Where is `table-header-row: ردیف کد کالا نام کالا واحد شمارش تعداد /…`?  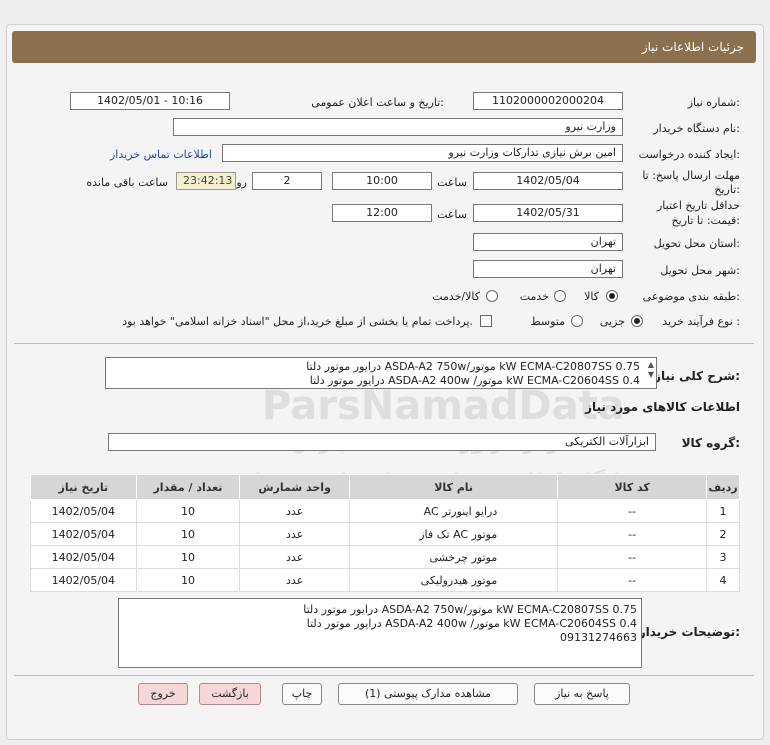 table-header-row: ردیف کد کالا نام کالا واحد شمارش تعداد /… is located at coordinates (385, 487).